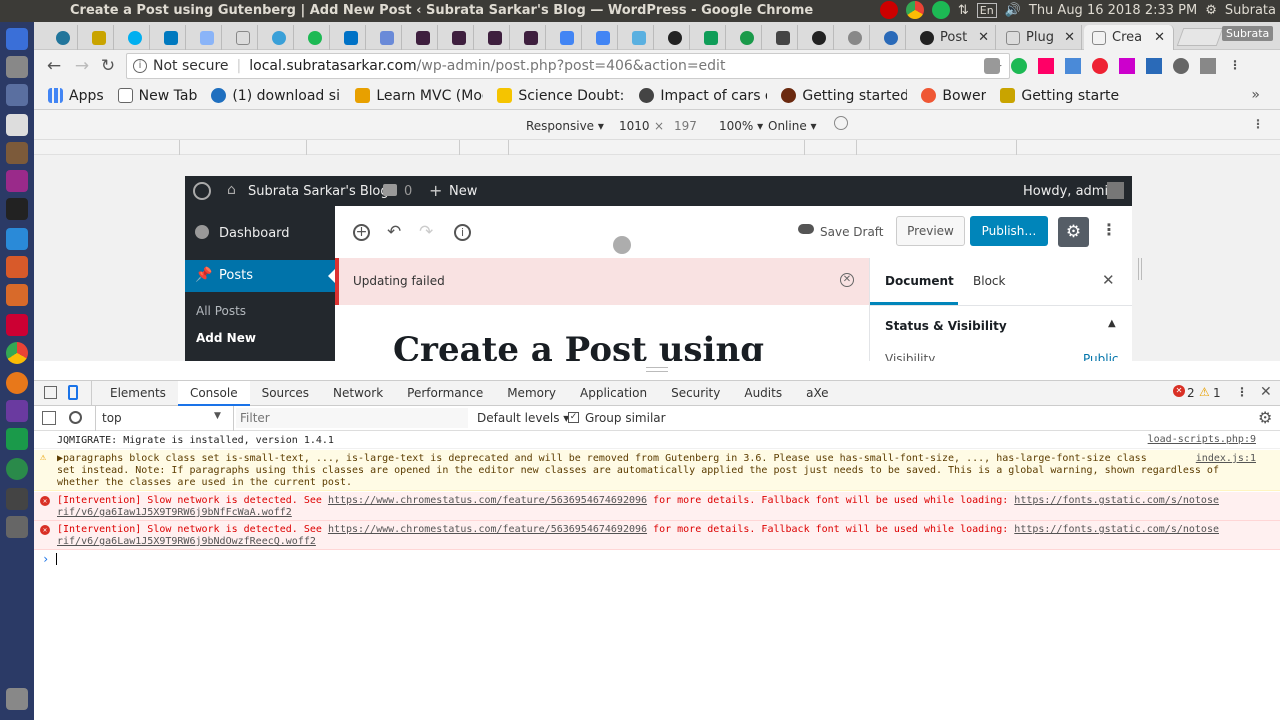 This screenshot has width=1280, height=720. What do you see at coordinates (1129, 37) in the screenshot?
I see `tab-create-post-active: Crea ✕` at bounding box center [1129, 37].